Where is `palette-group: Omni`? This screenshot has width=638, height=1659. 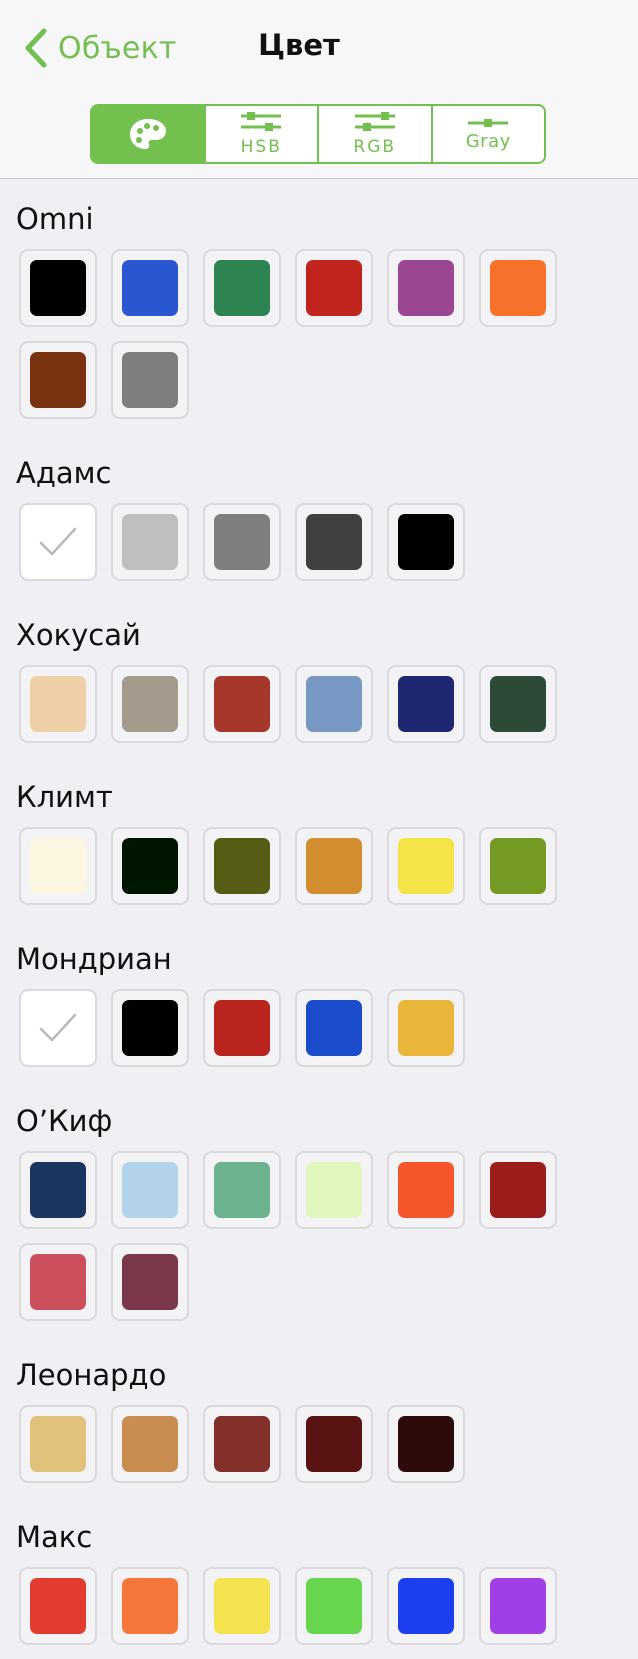
palette-group: Omni is located at coordinates (319, 316).